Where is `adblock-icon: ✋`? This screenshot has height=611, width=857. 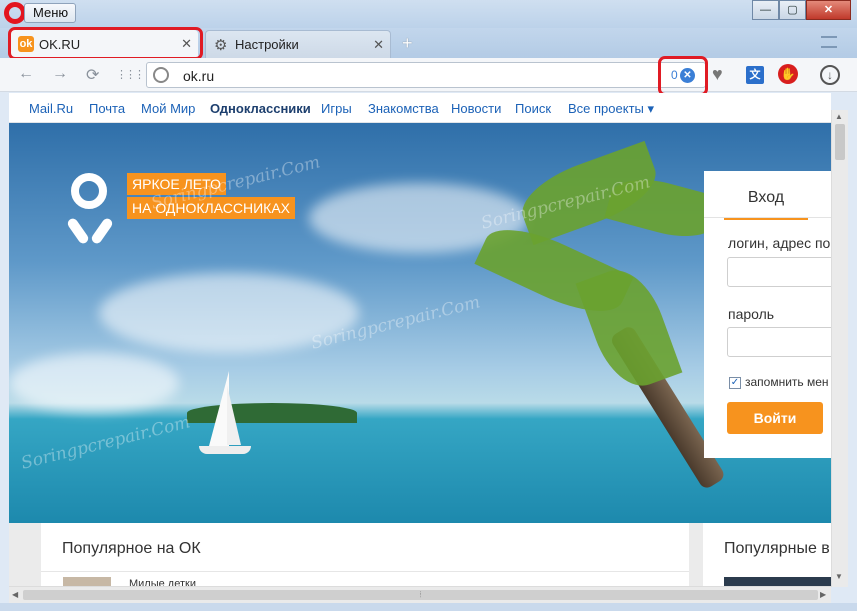 adblock-icon: ✋ is located at coordinates (788, 74).